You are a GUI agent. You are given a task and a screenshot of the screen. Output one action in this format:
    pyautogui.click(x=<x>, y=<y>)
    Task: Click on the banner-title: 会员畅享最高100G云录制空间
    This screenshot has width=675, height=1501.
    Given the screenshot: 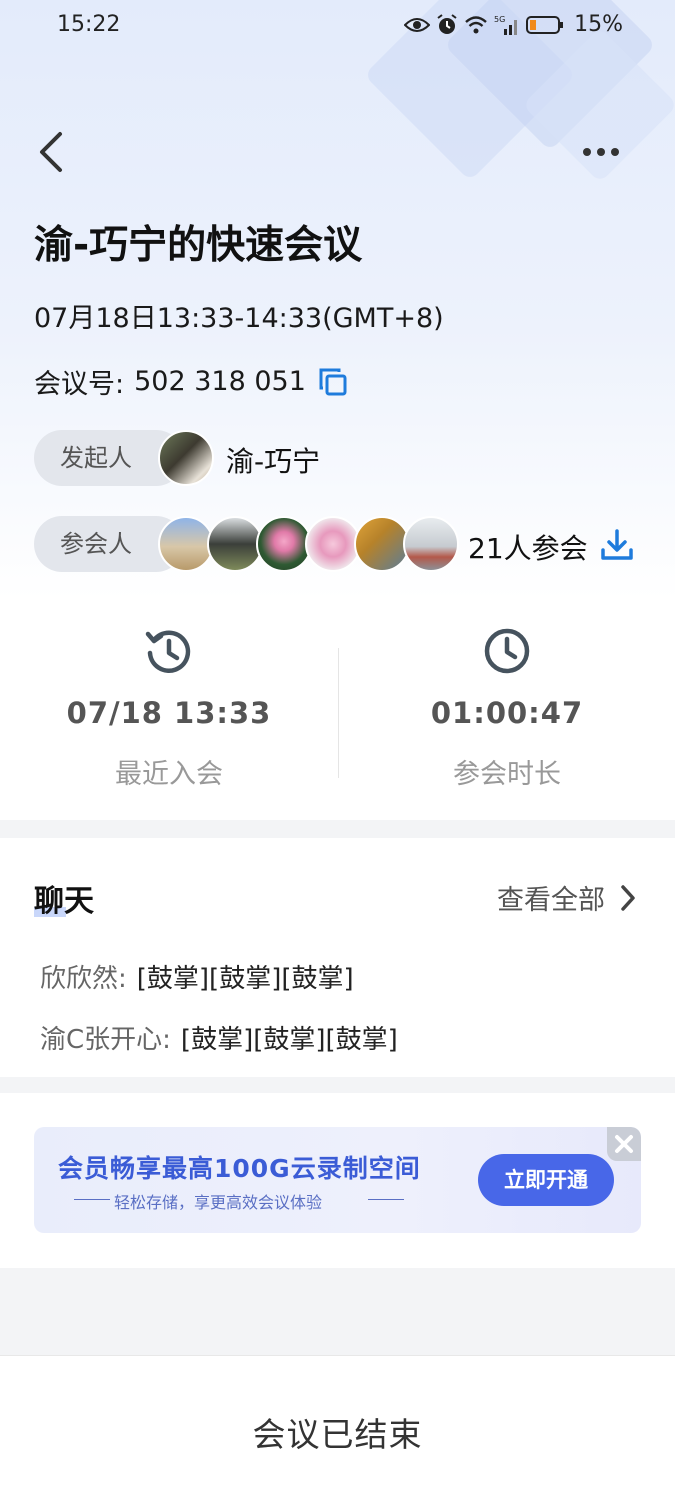 What is the action you would take?
    pyautogui.click(x=239, y=1168)
    